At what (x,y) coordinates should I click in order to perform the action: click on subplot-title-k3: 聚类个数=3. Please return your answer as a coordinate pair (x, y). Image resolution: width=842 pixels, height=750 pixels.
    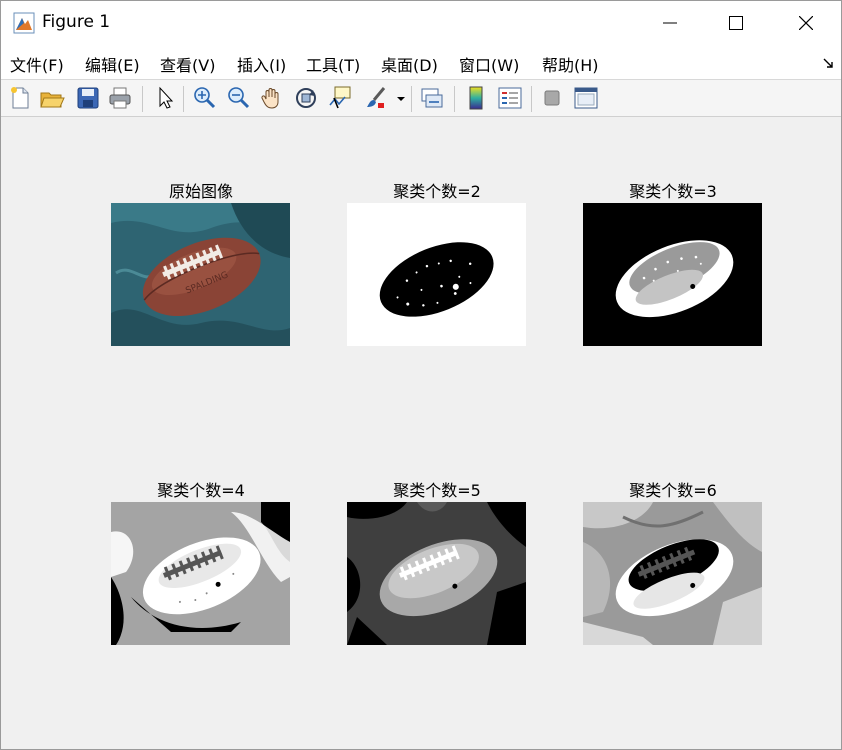
    Looking at the image, I should click on (673, 191).